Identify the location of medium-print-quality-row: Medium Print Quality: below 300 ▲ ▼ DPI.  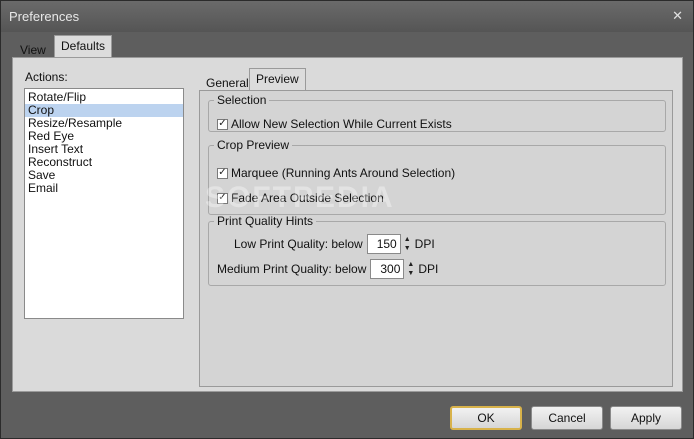
(327, 269).